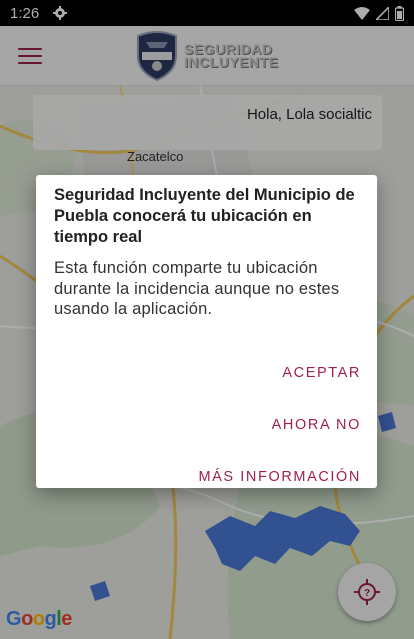 This screenshot has height=639, width=414. I want to click on accept-button: ACEPTAR, so click(321, 373).